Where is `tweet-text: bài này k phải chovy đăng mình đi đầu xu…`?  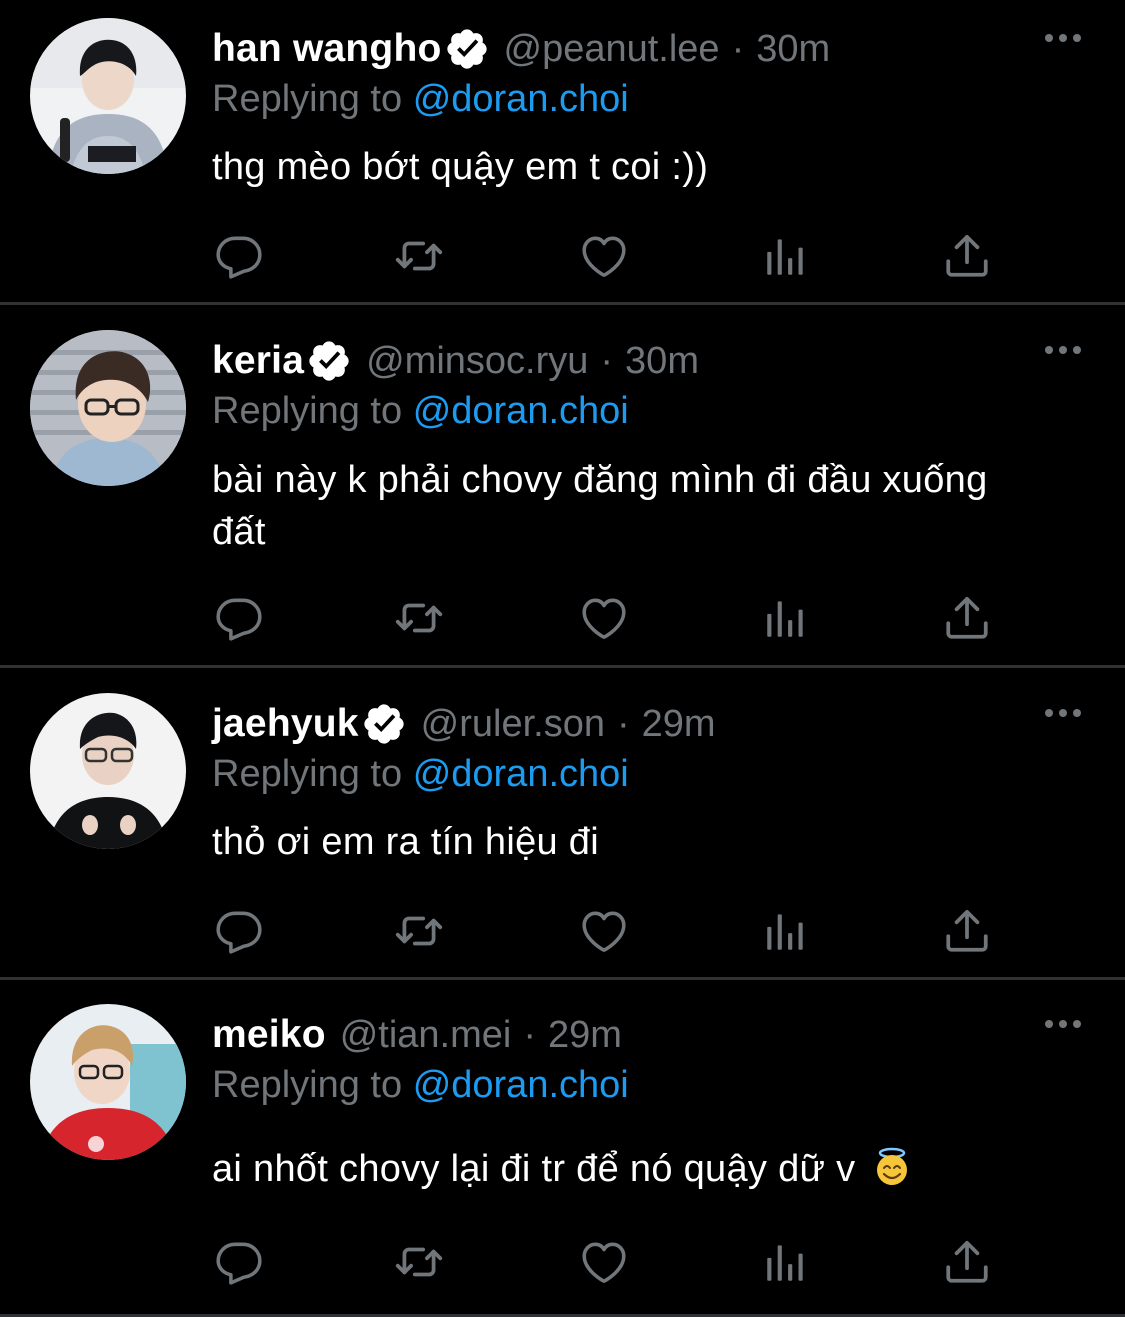 tweet-text: bài này k phải chovy đăng mình đi đầu xu… is located at coordinates (600, 506).